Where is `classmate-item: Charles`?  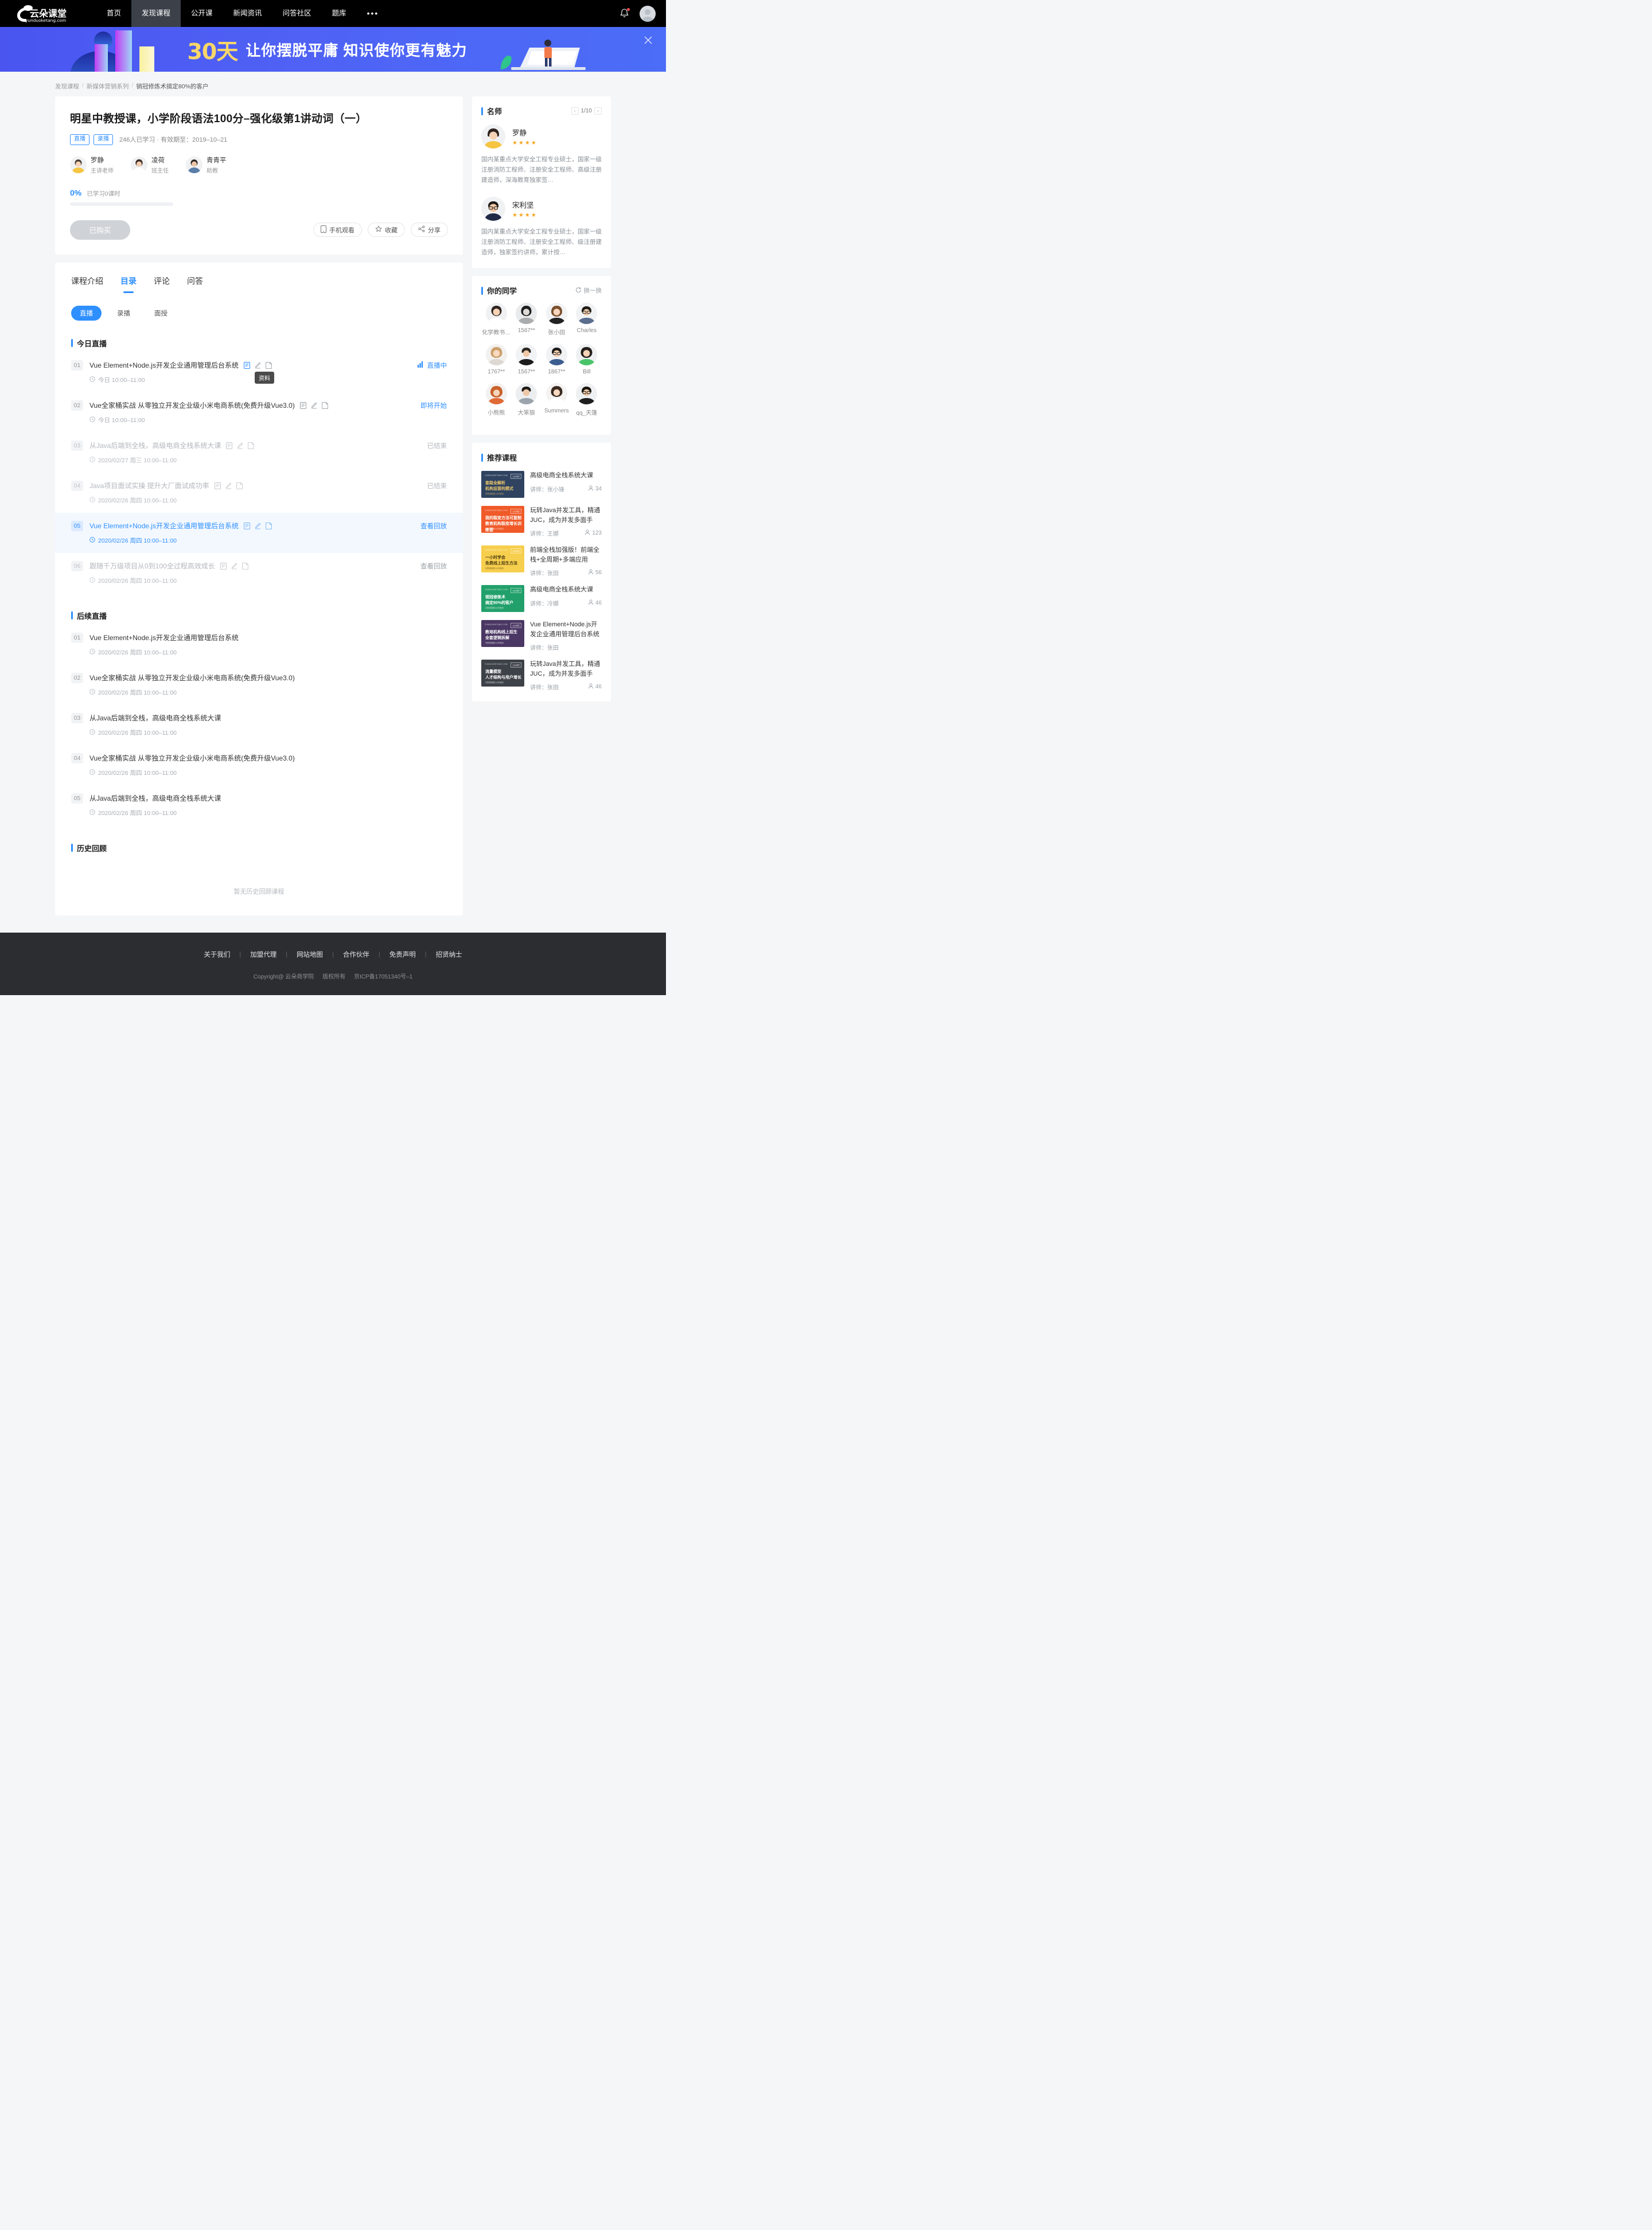
classmate-item: Charles is located at coordinates (587, 319).